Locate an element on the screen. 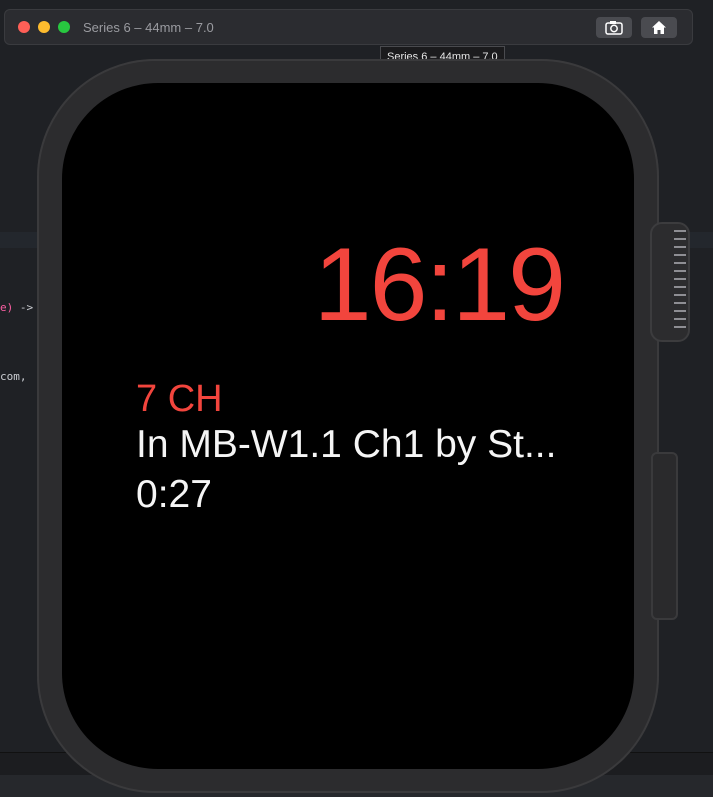 The image size is (713, 797). crown-ridges is located at coordinates (680, 282).